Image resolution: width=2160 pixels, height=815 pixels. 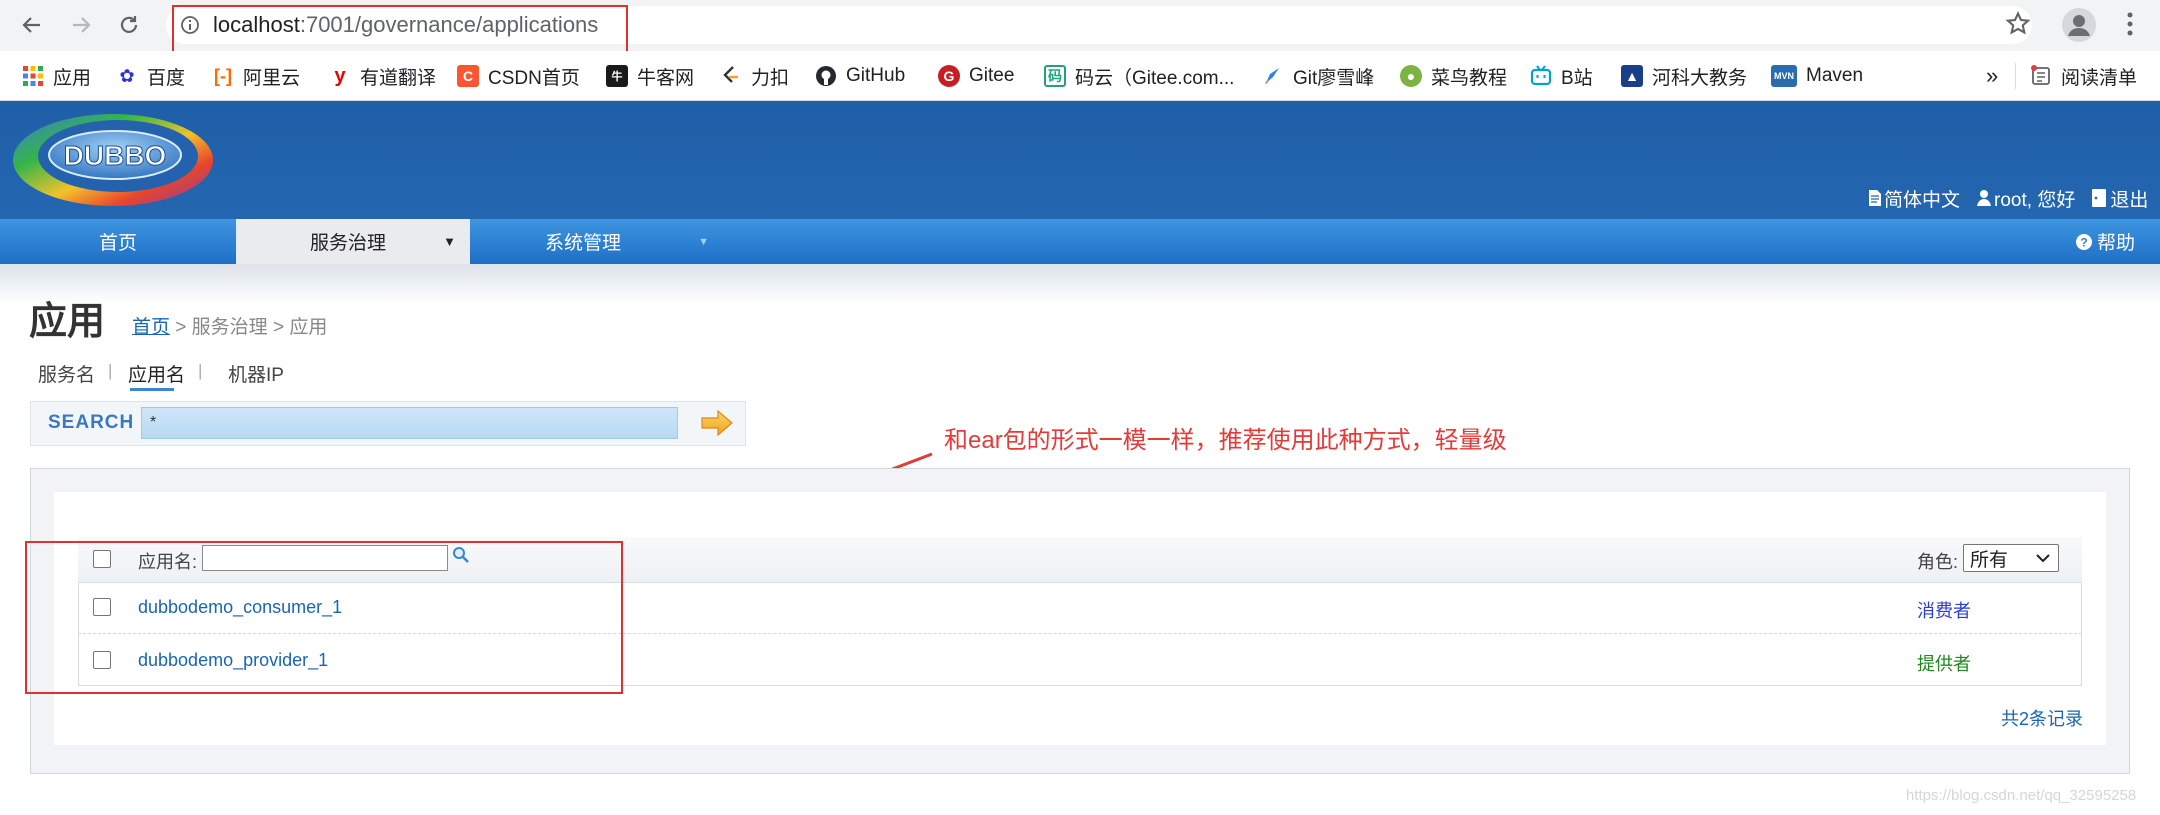 I want to click on baidu-paw-icon: ✿, so click(x=127, y=75).